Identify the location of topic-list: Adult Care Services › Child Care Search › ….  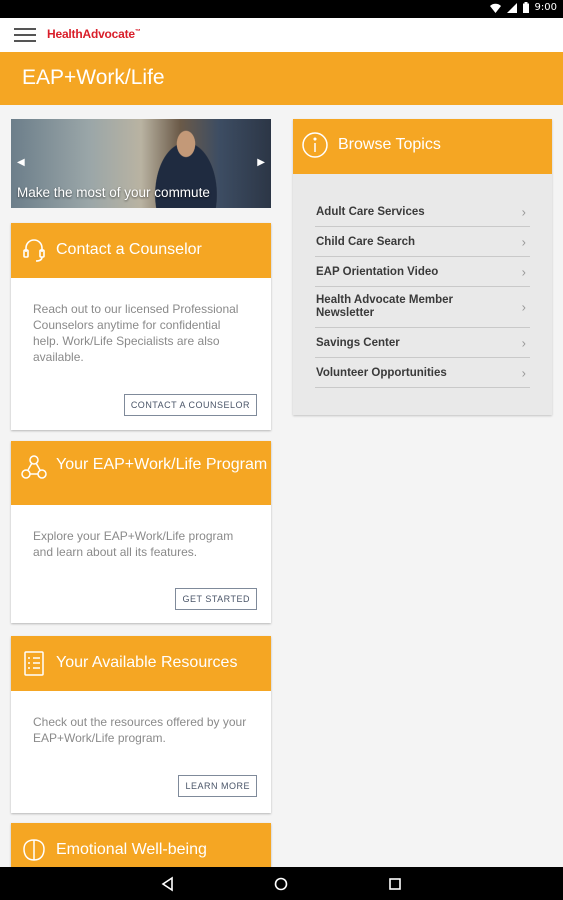
(422, 292).